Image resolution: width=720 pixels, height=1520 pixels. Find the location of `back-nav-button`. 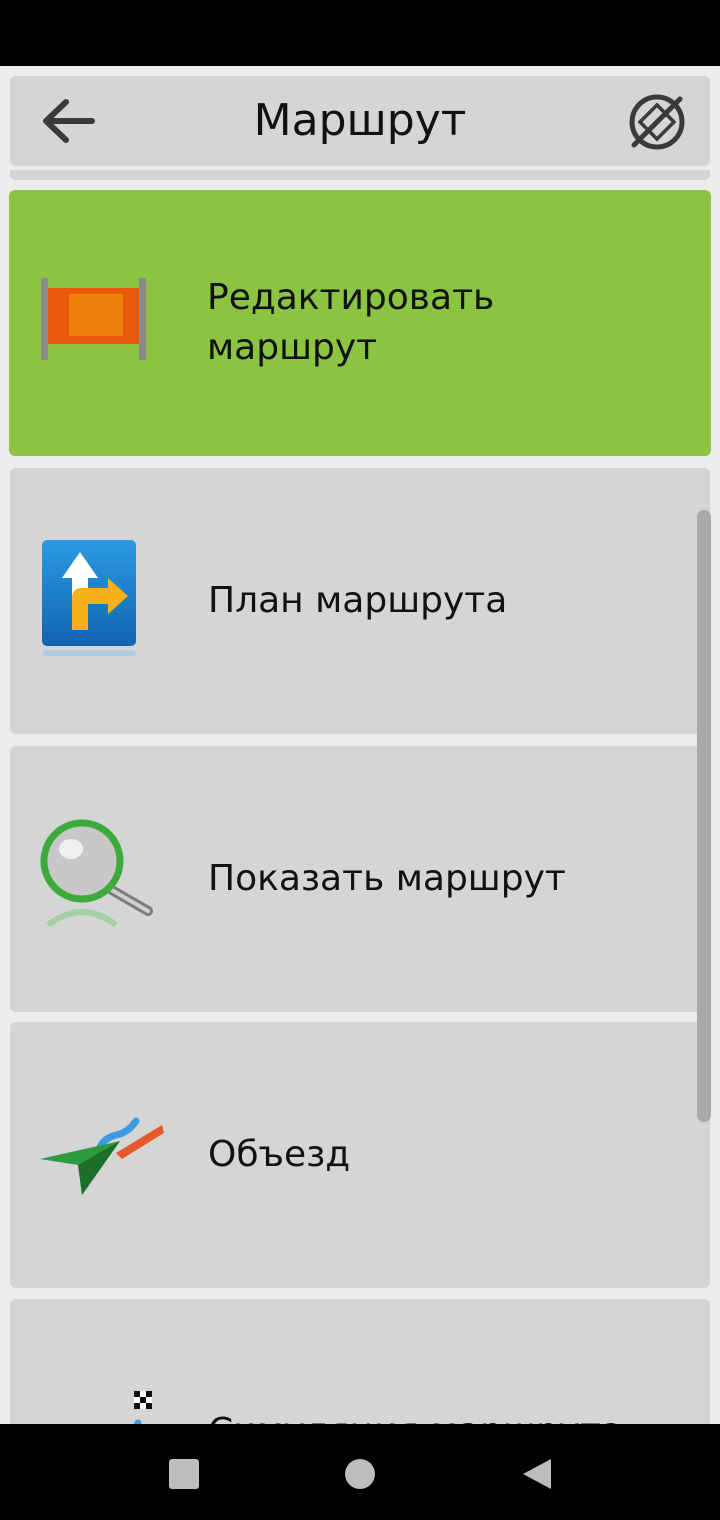

back-nav-button is located at coordinates (536, 1474).